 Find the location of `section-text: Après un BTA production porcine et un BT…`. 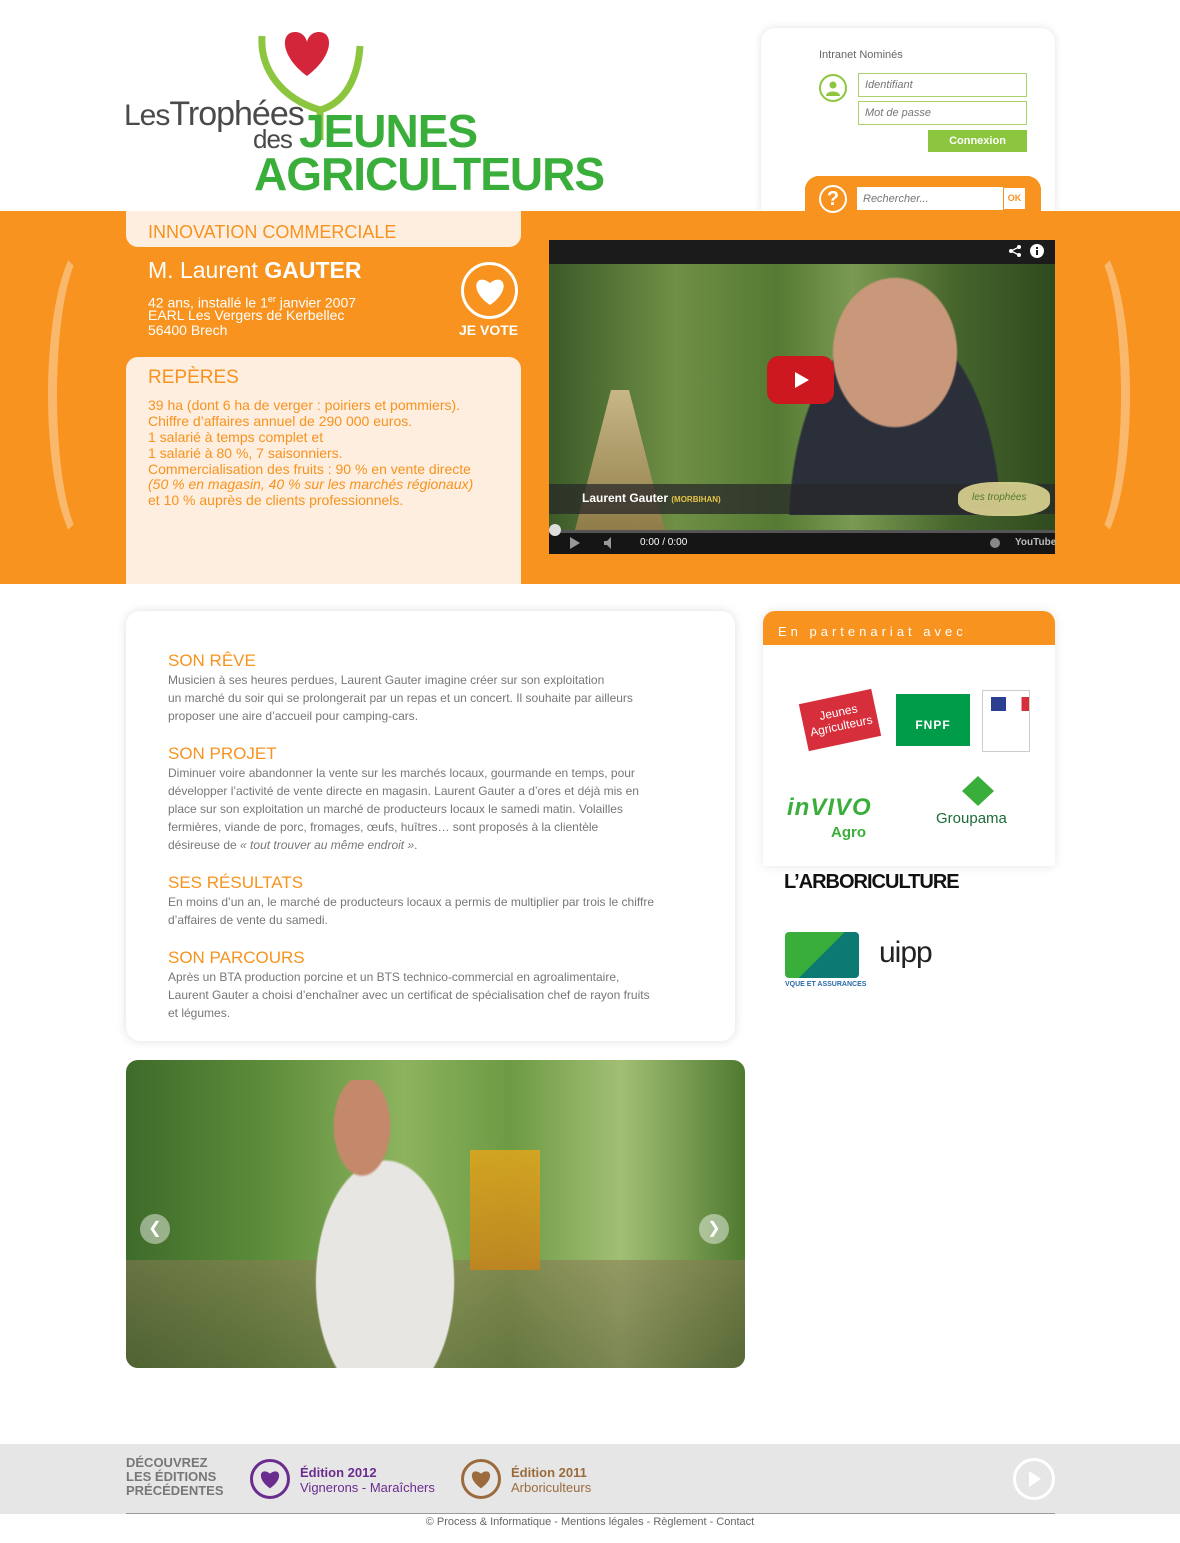

section-text: Après un BTA production porcine et un BT… is located at coordinates (394, 977).